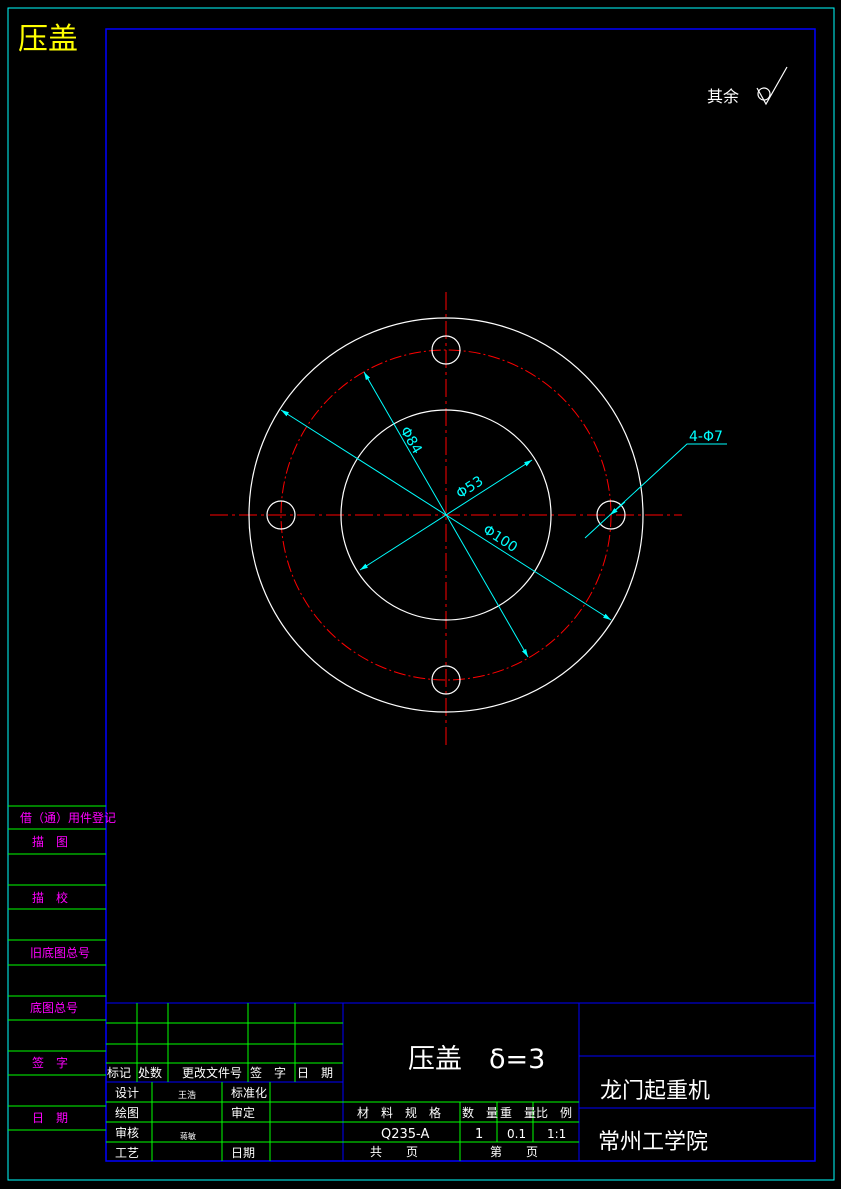 This screenshot has height=1189, width=841. What do you see at coordinates (212, 1072) in the screenshot?
I see `rev-header-doc: 更改文件号` at bounding box center [212, 1072].